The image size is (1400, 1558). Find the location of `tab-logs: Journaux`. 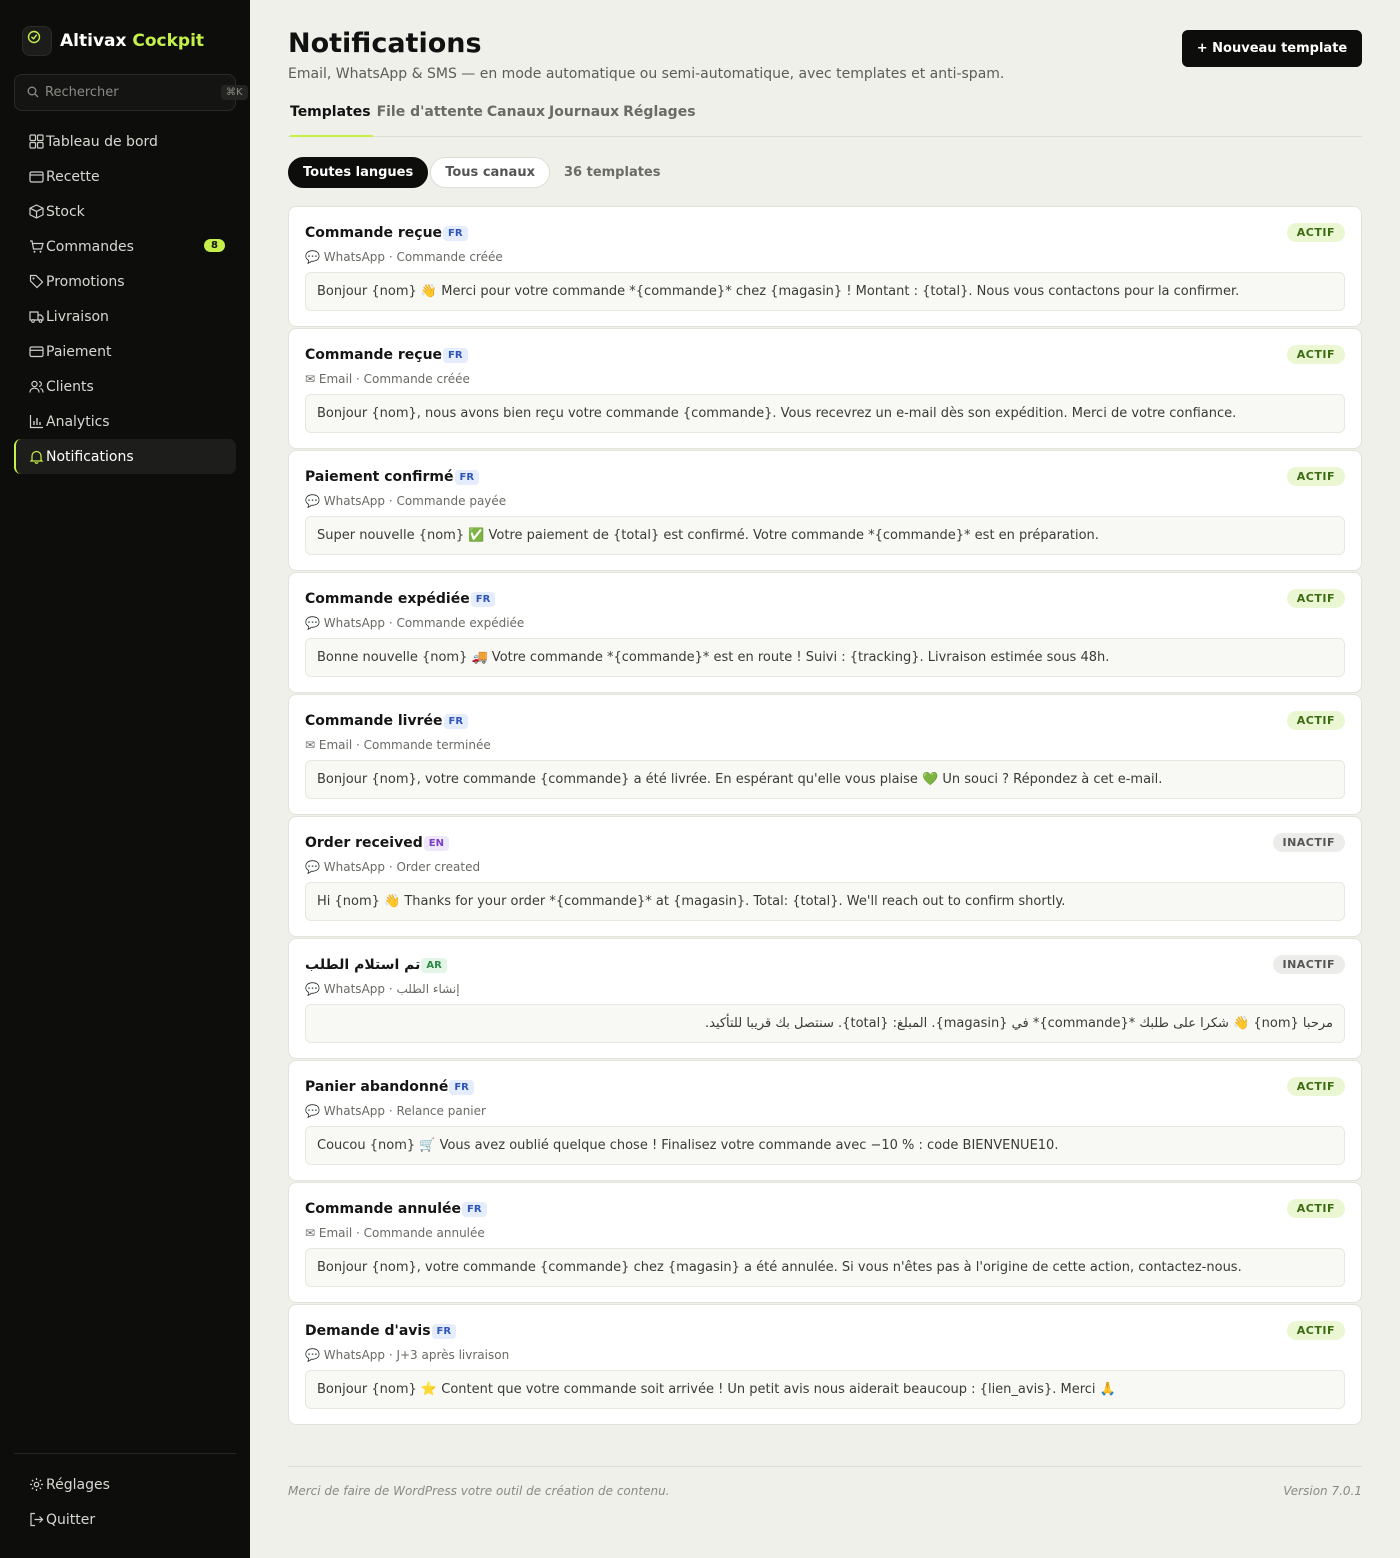

tab-logs: Journaux is located at coordinates (584, 117).